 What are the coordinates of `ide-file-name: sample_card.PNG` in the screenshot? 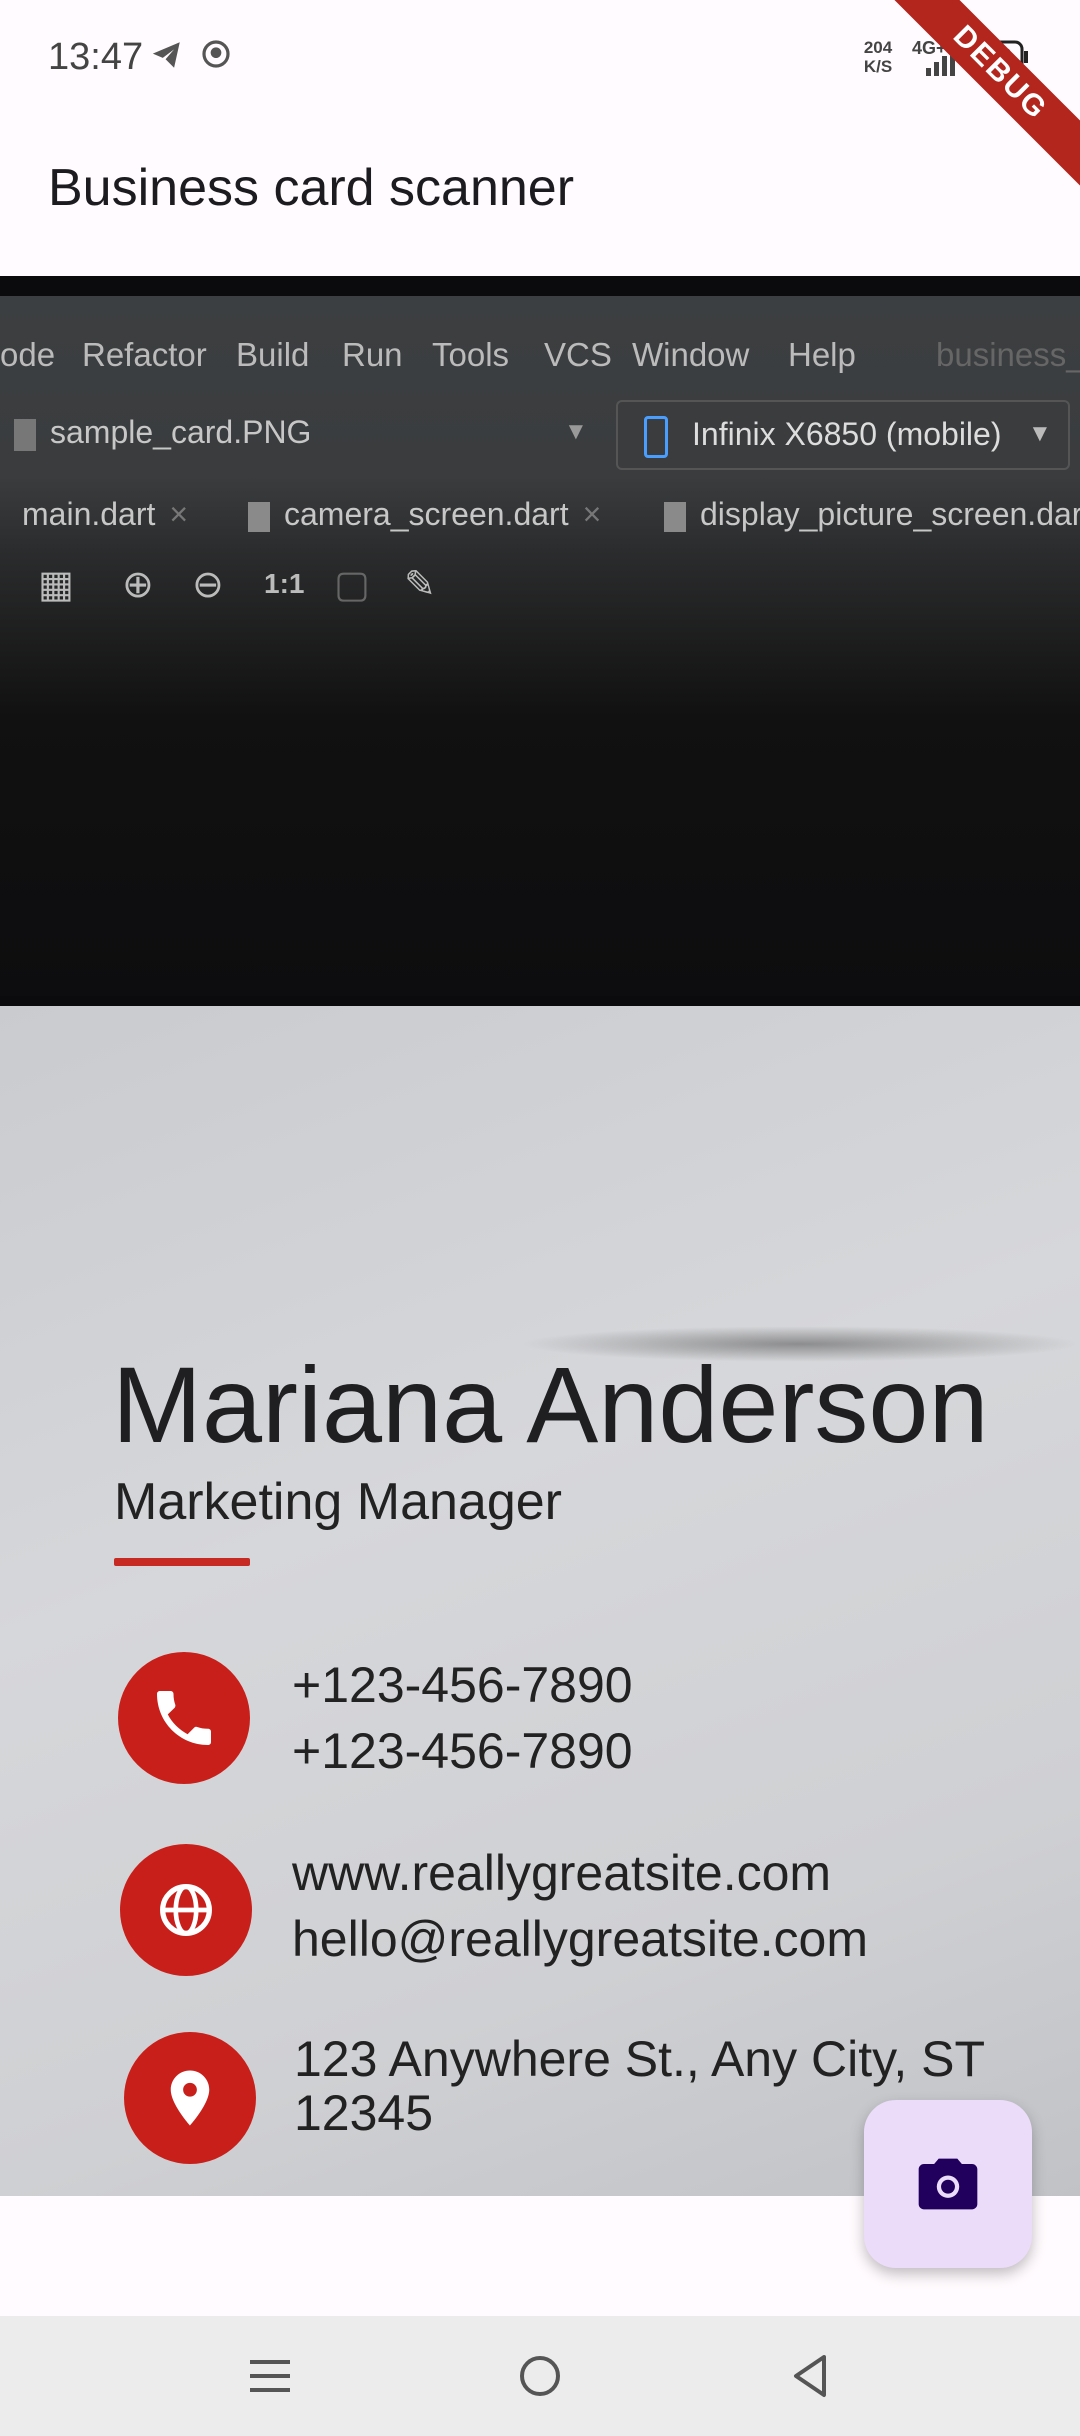 It's located at (181, 432).